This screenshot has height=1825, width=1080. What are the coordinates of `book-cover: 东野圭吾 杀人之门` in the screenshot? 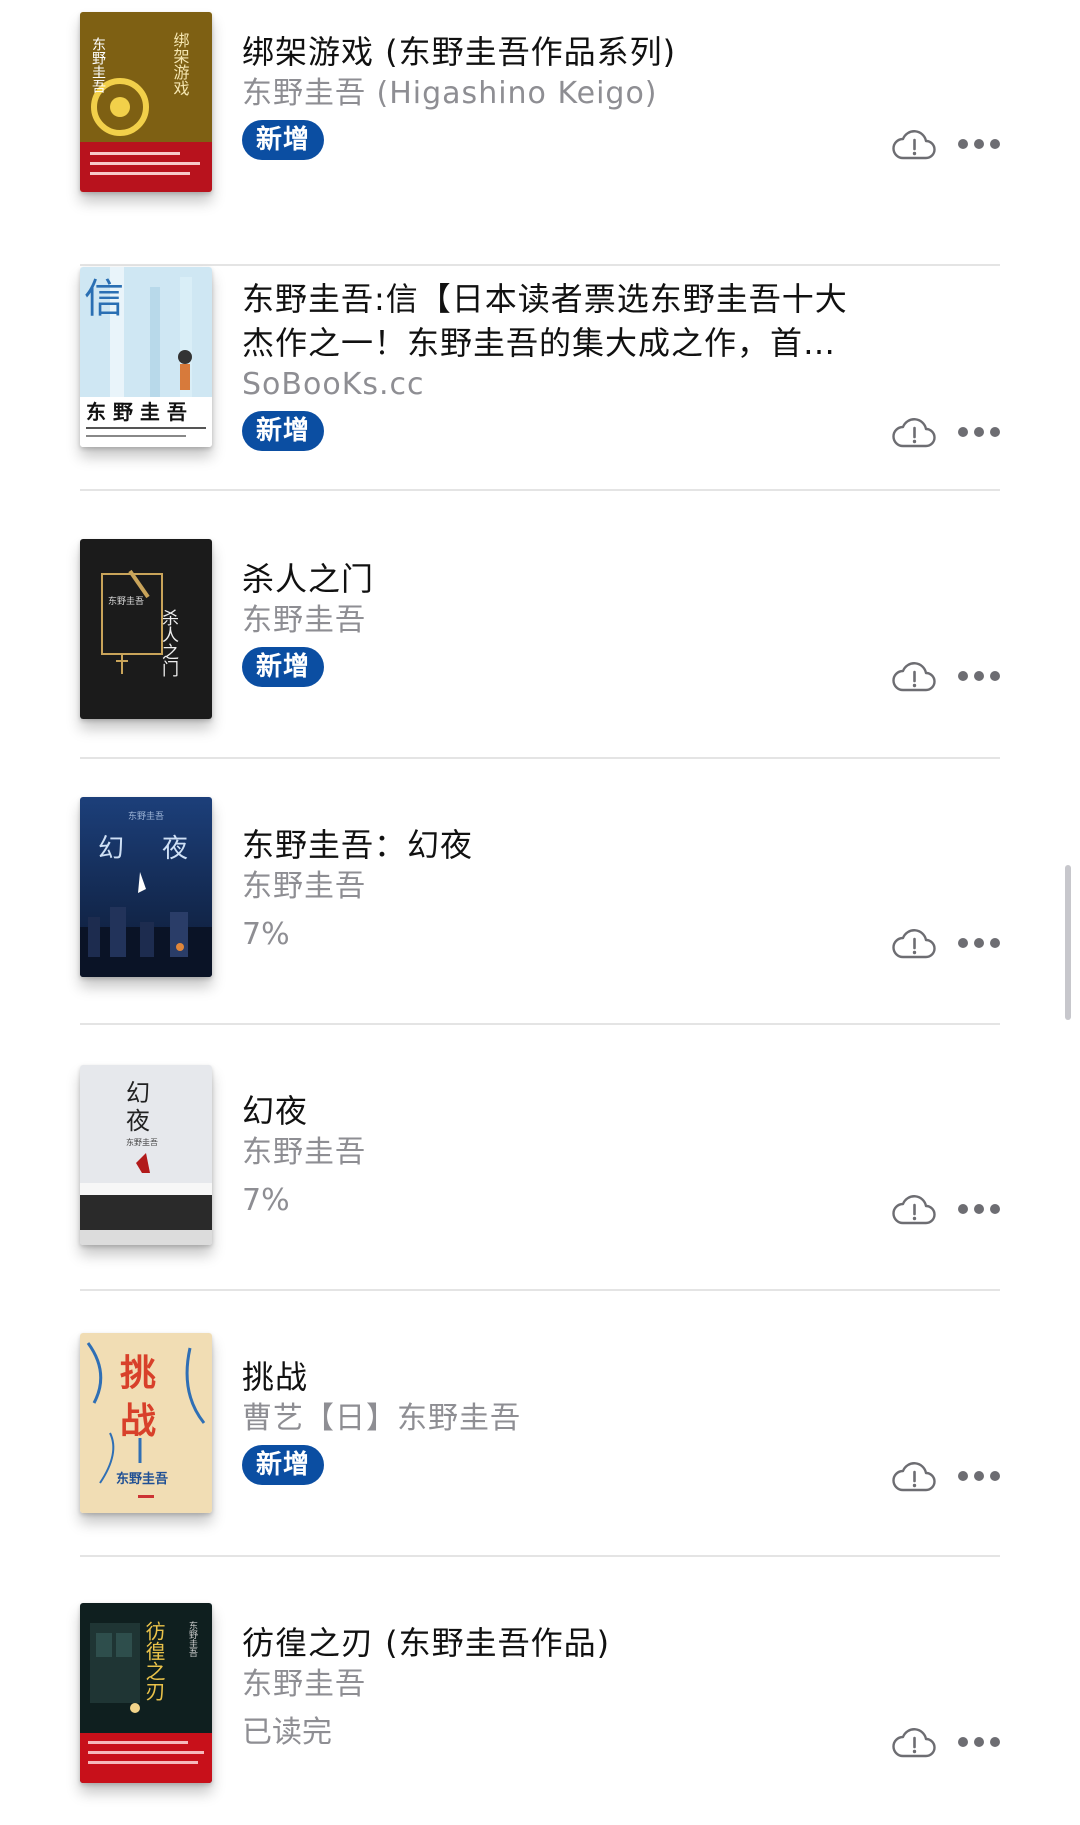 It's located at (146, 629).